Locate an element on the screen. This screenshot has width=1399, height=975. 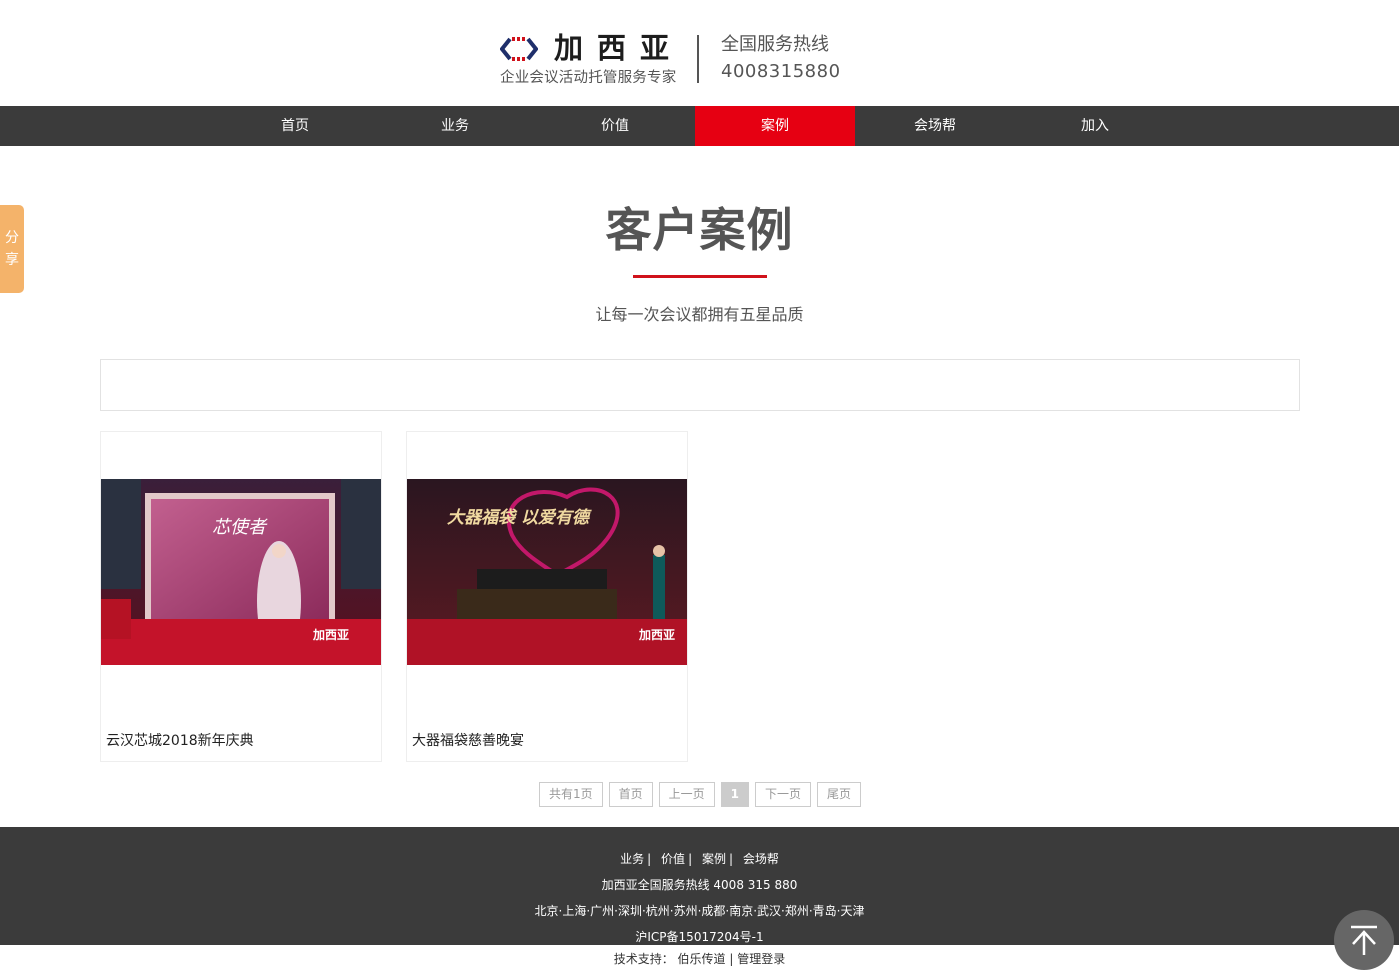
logo-mark-icon is located at coordinates (519, 49).